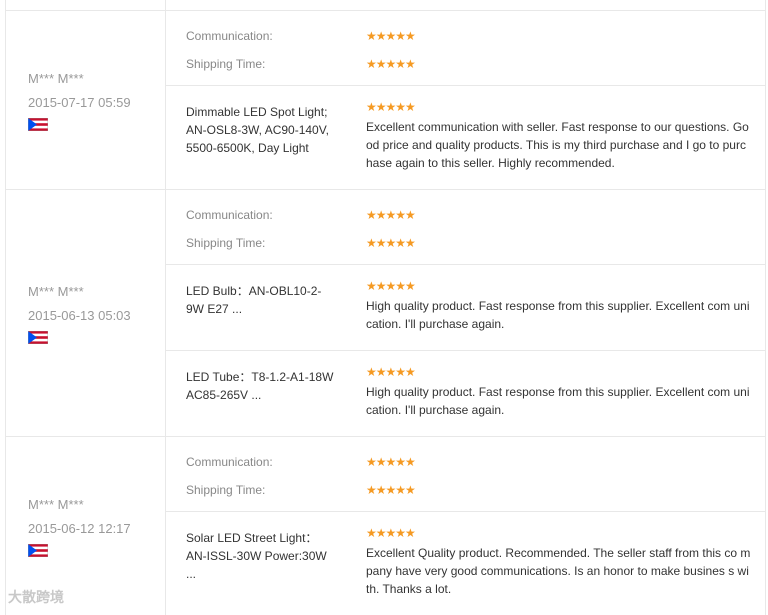  What do you see at coordinates (86, 5) in the screenshot?
I see `buyer-cell` at bounding box center [86, 5].